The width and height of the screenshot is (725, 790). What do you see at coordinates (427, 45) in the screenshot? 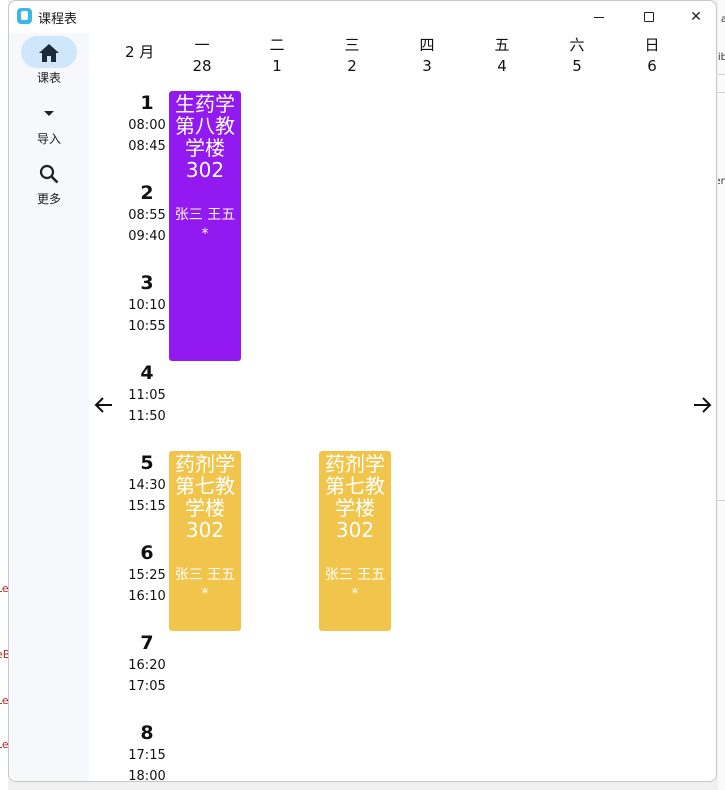
I see `weekday-label: 四` at bounding box center [427, 45].